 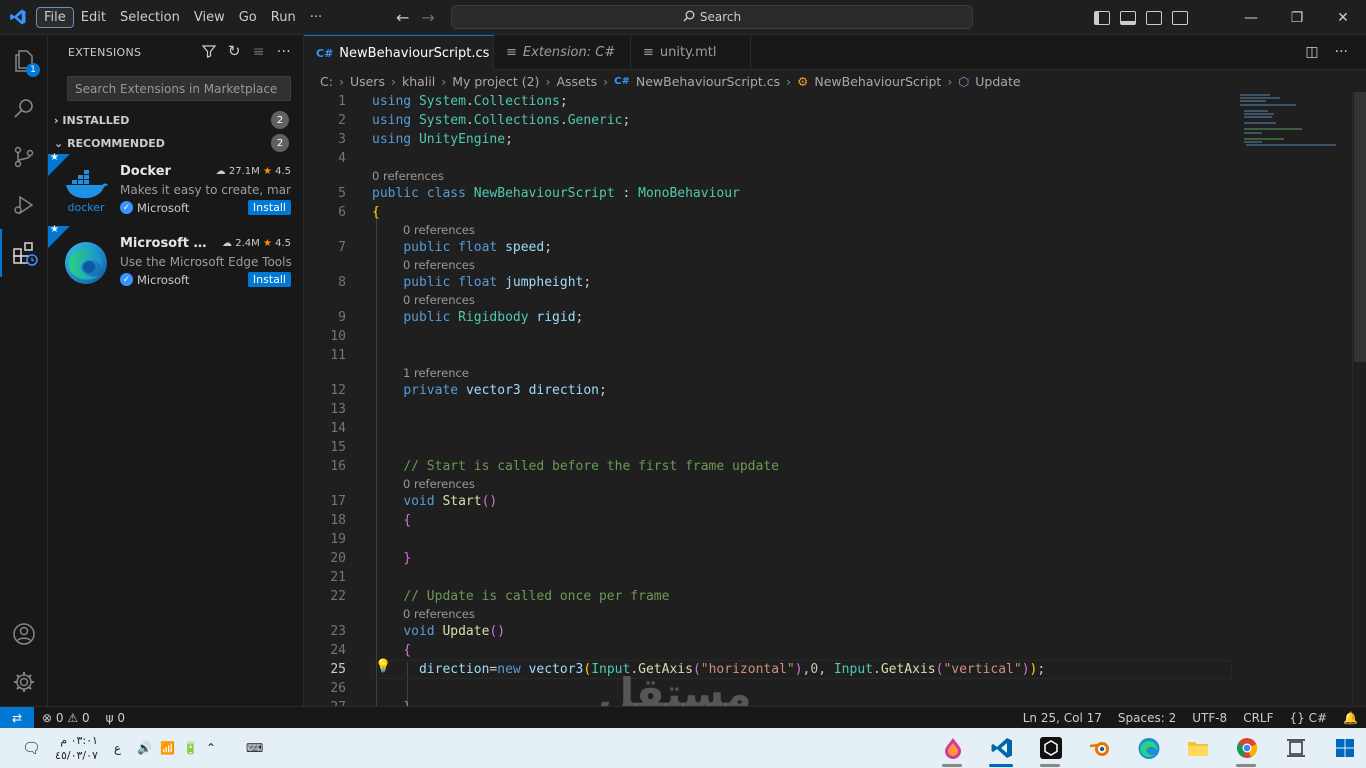 What do you see at coordinates (144, 748) in the screenshot?
I see `volume-icon: 🔊` at bounding box center [144, 748].